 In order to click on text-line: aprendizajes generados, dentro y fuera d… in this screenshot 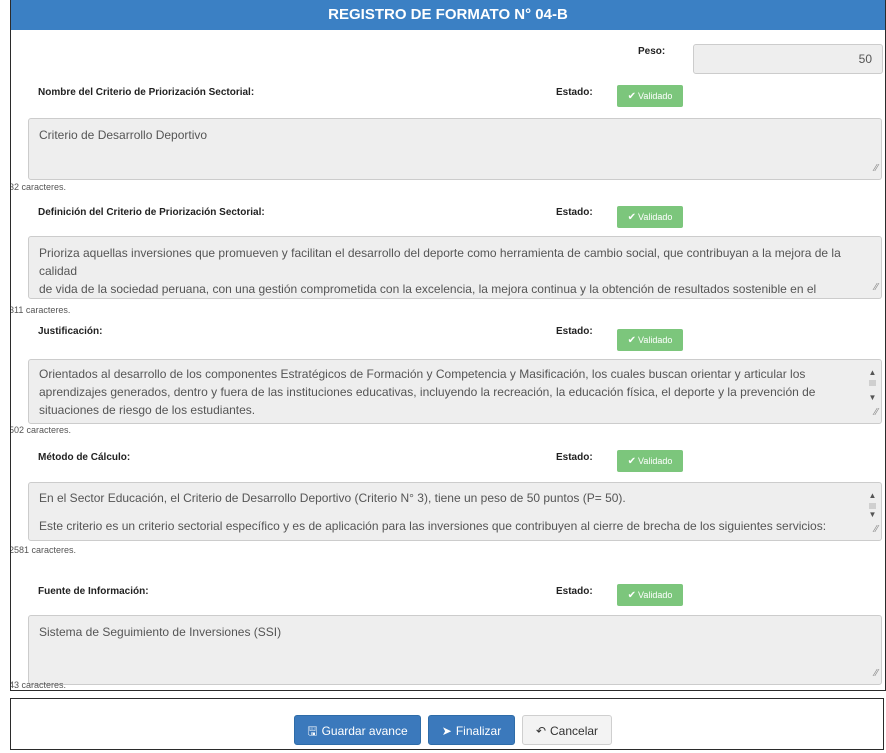, I will do `click(427, 392)`.